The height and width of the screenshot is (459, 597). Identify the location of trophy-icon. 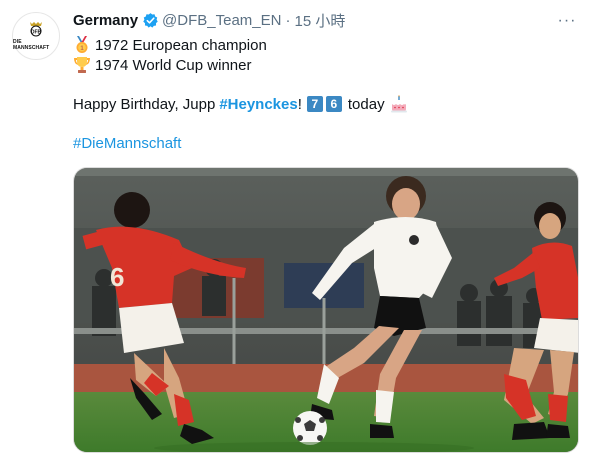
(82, 65).